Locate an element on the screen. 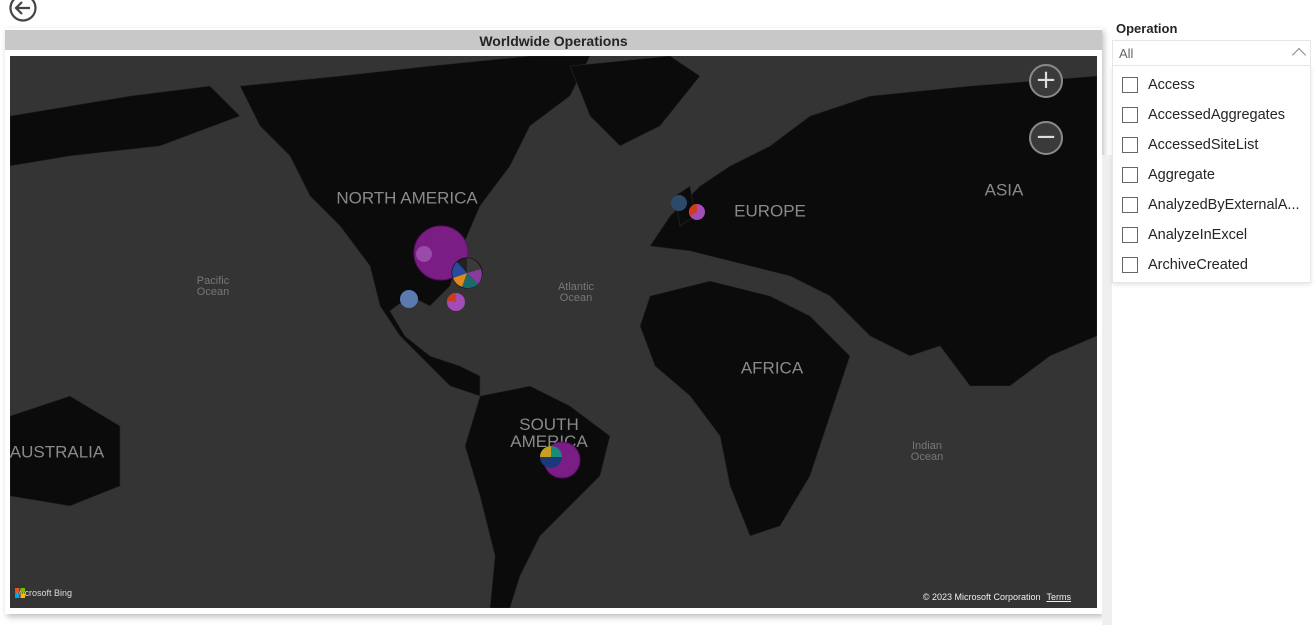  item-label: ArchiveCreated is located at coordinates (1198, 265).